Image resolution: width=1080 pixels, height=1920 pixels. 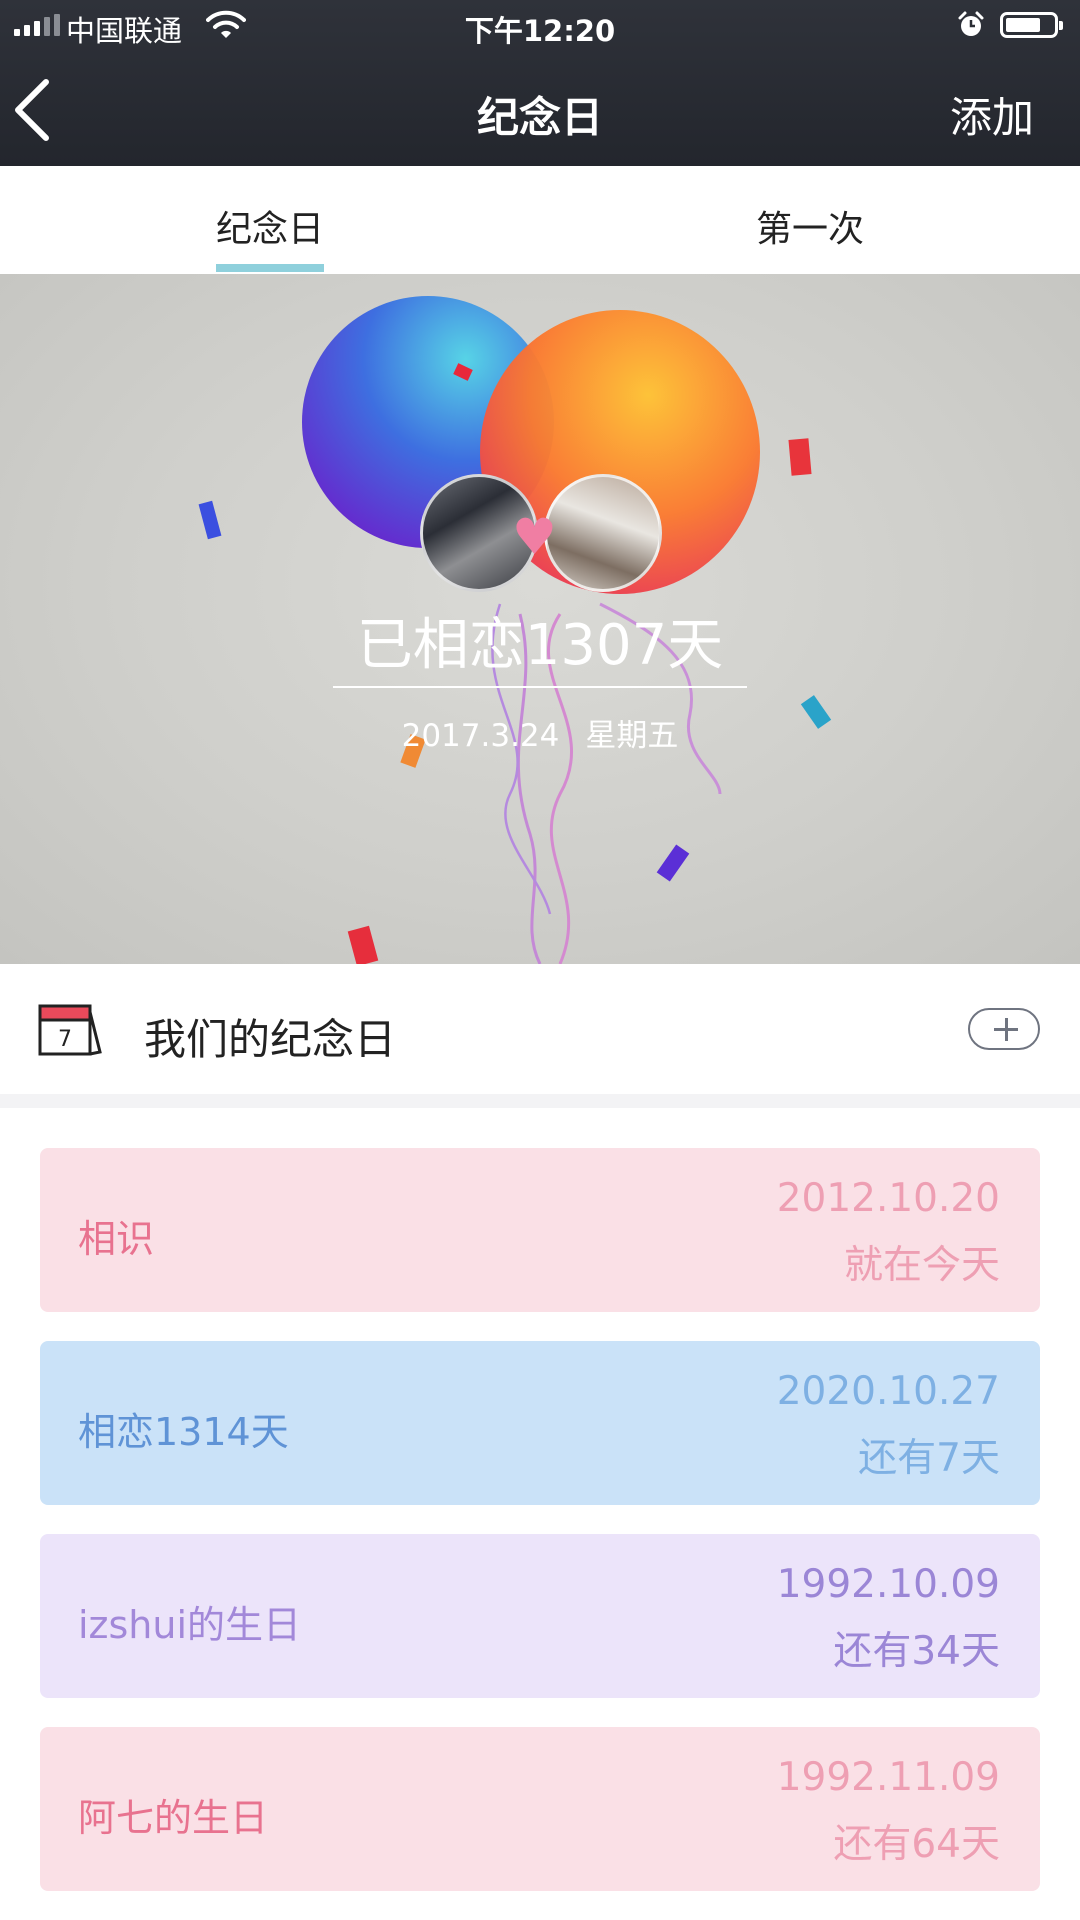 What do you see at coordinates (190, 1625) in the screenshot?
I see `anniversary-name: izshui的生日` at bounding box center [190, 1625].